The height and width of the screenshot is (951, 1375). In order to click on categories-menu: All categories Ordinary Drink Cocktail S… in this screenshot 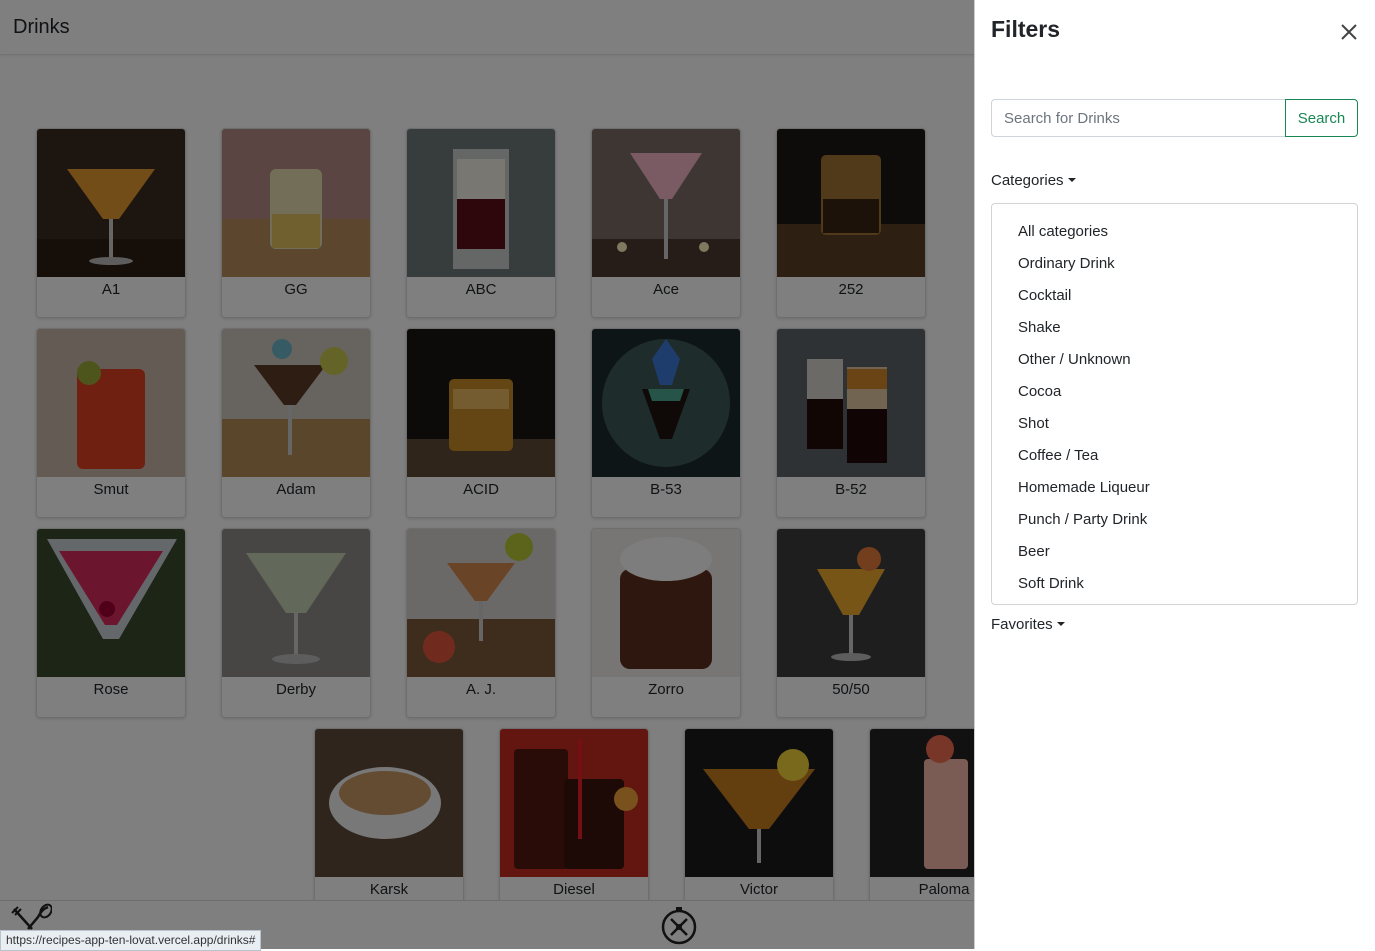, I will do `click(1174, 404)`.